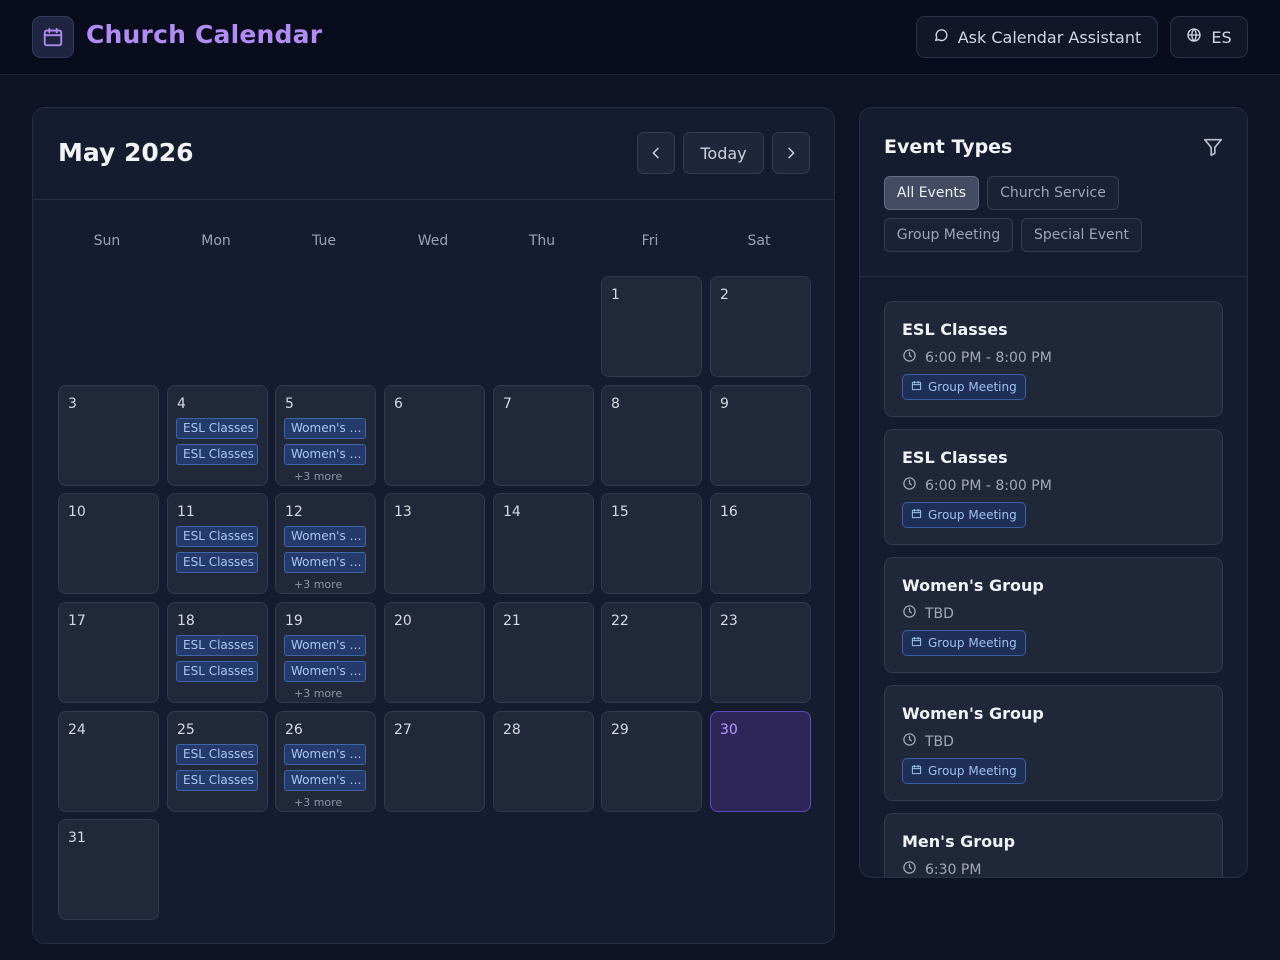 The height and width of the screenshot is (960, 1280). Describe the element at coordinates (1209, 37) in the screenshot. I see `language-toggle-button: ES` at that location.